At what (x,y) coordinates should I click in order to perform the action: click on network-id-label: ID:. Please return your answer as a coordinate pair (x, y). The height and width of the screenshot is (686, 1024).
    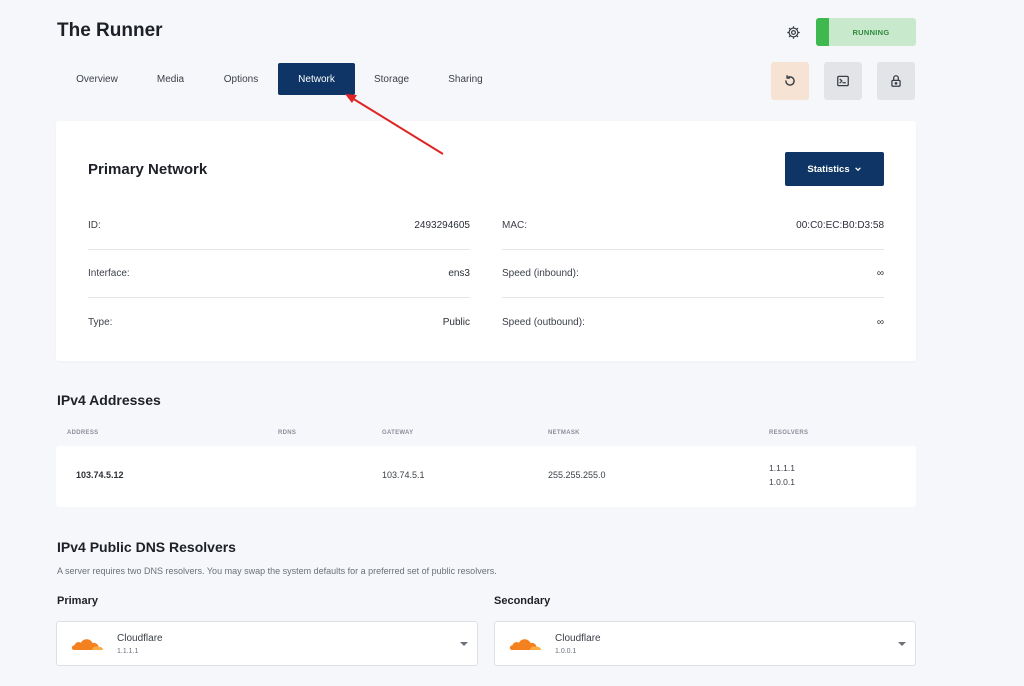
    Looking at the image, I should click on (94, 225).